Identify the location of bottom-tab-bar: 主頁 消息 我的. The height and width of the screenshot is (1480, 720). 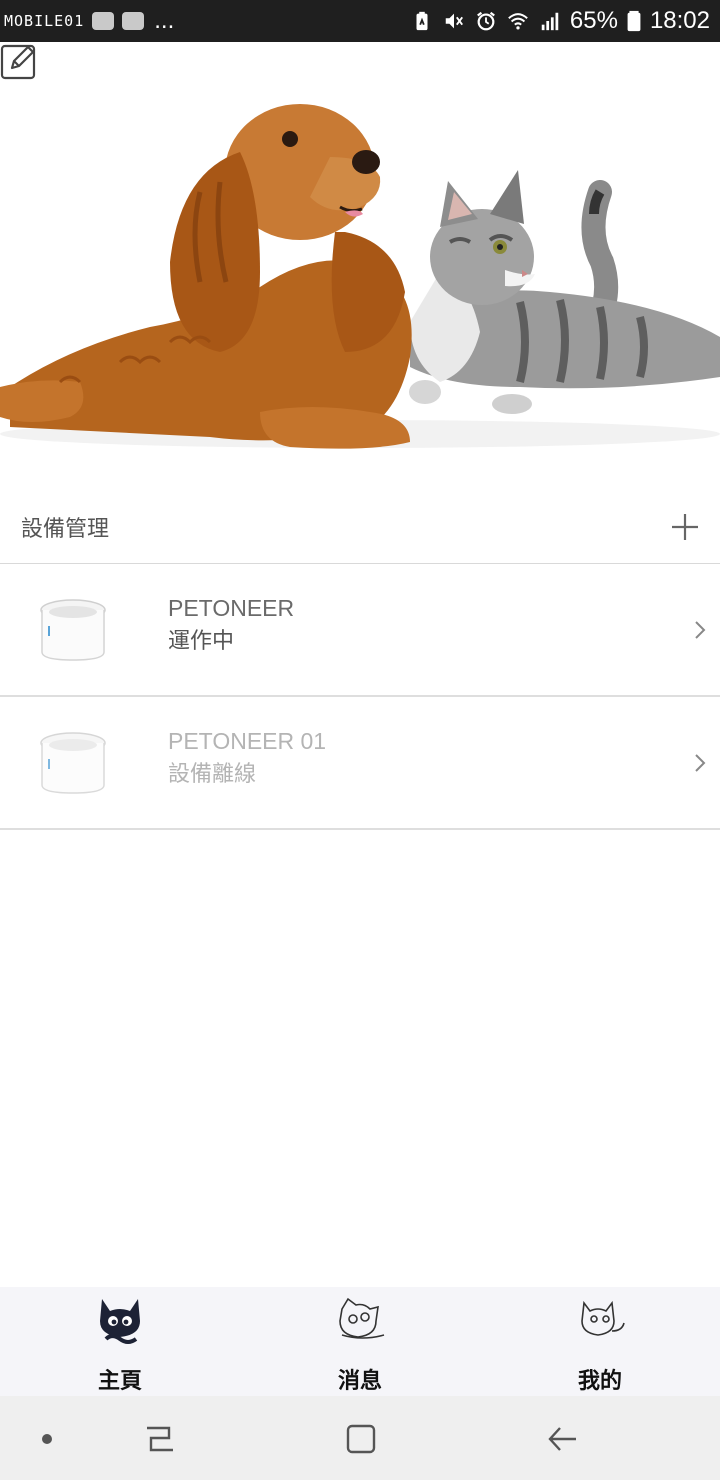
(360, 1341).